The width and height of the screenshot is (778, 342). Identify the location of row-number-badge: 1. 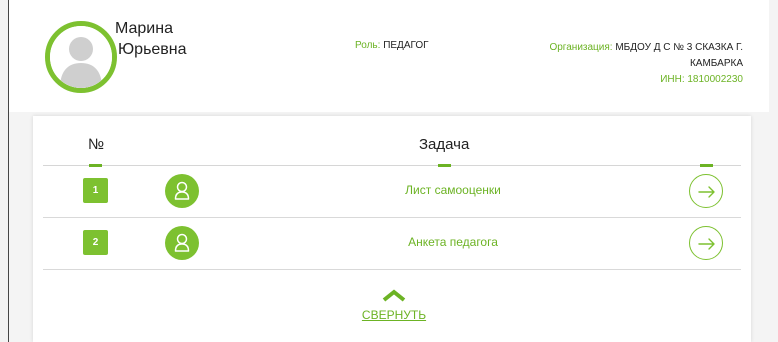
(95, 190).